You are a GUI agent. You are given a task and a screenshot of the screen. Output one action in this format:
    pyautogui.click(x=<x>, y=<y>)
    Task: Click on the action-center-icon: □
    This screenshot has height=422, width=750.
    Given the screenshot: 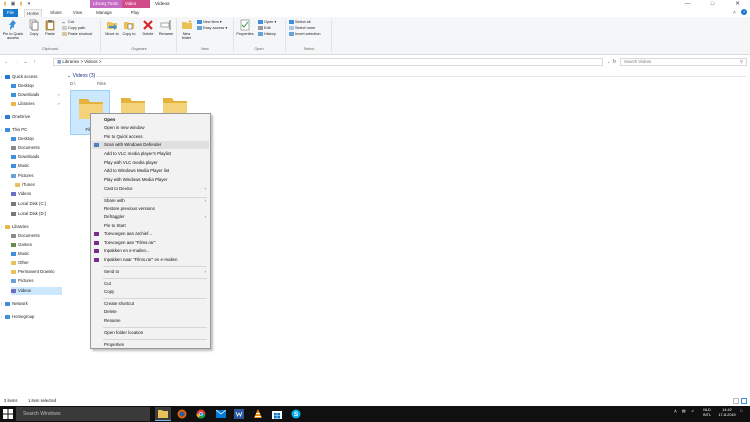 What is the action you would take?
    pyautogui.click(x=741, y=411)
    